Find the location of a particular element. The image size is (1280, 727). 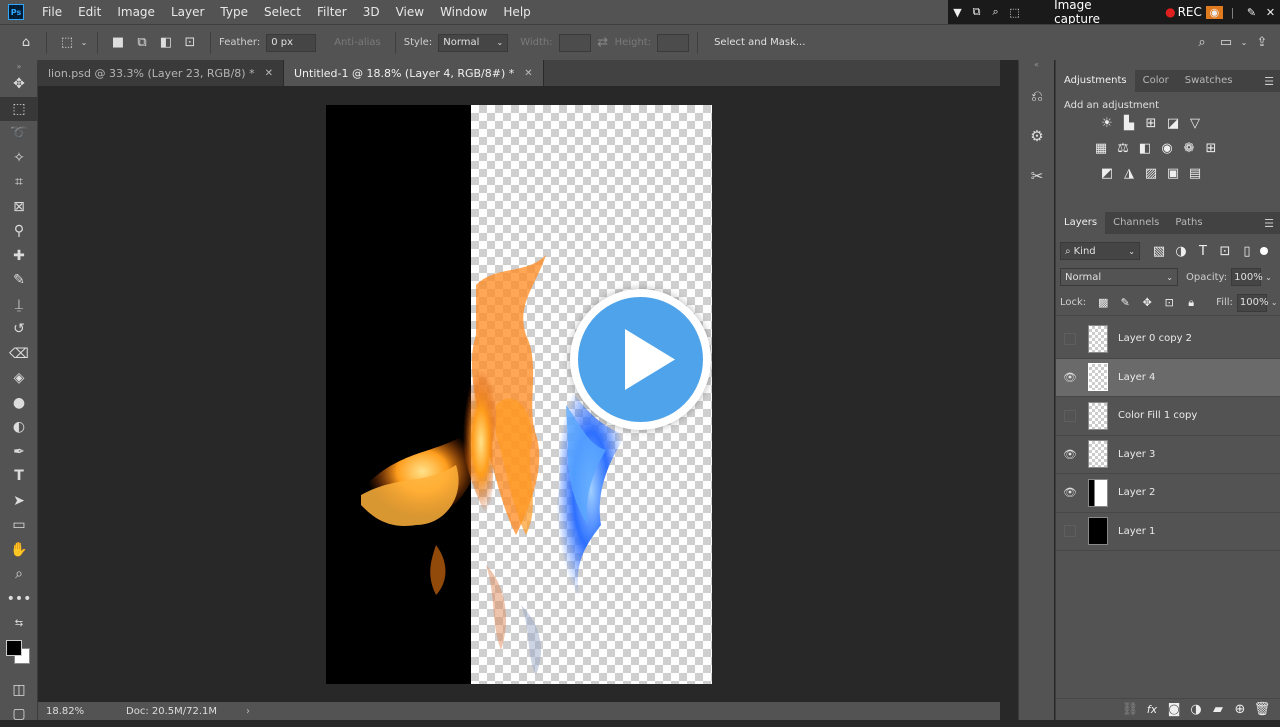

fill-input: 100% is located at coordinates (1252, 302).